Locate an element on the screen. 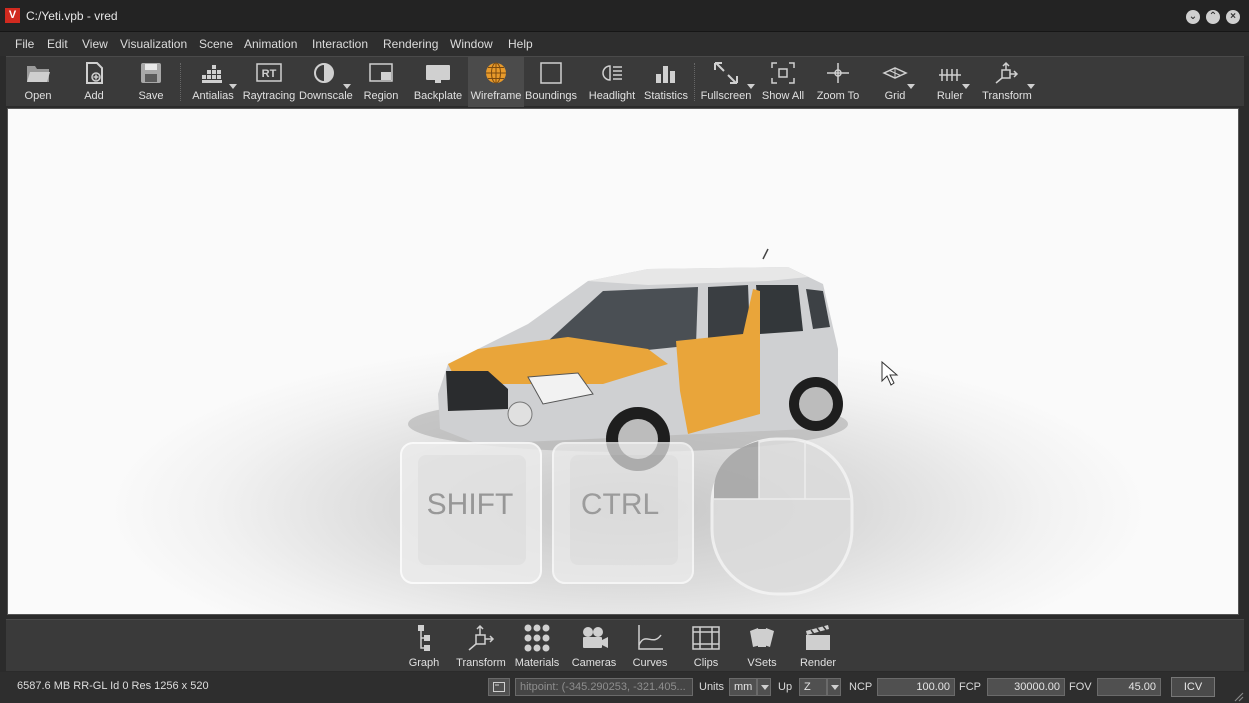  menu-rendering: Rendering is located at coordinates (410, 44).